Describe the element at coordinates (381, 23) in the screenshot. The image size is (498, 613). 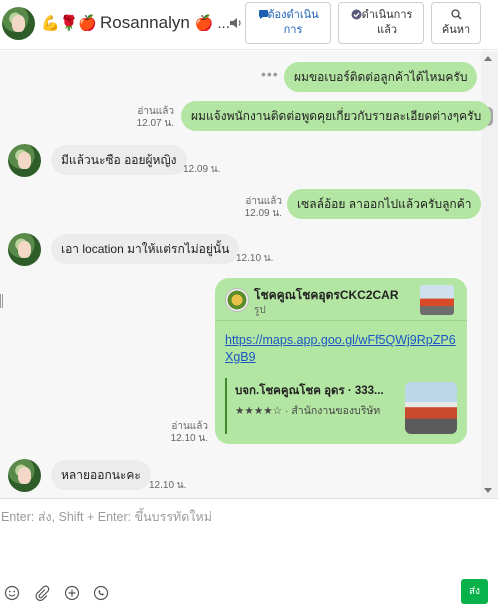
I see `done-button: ดำเนินการแล้ว` at that location.